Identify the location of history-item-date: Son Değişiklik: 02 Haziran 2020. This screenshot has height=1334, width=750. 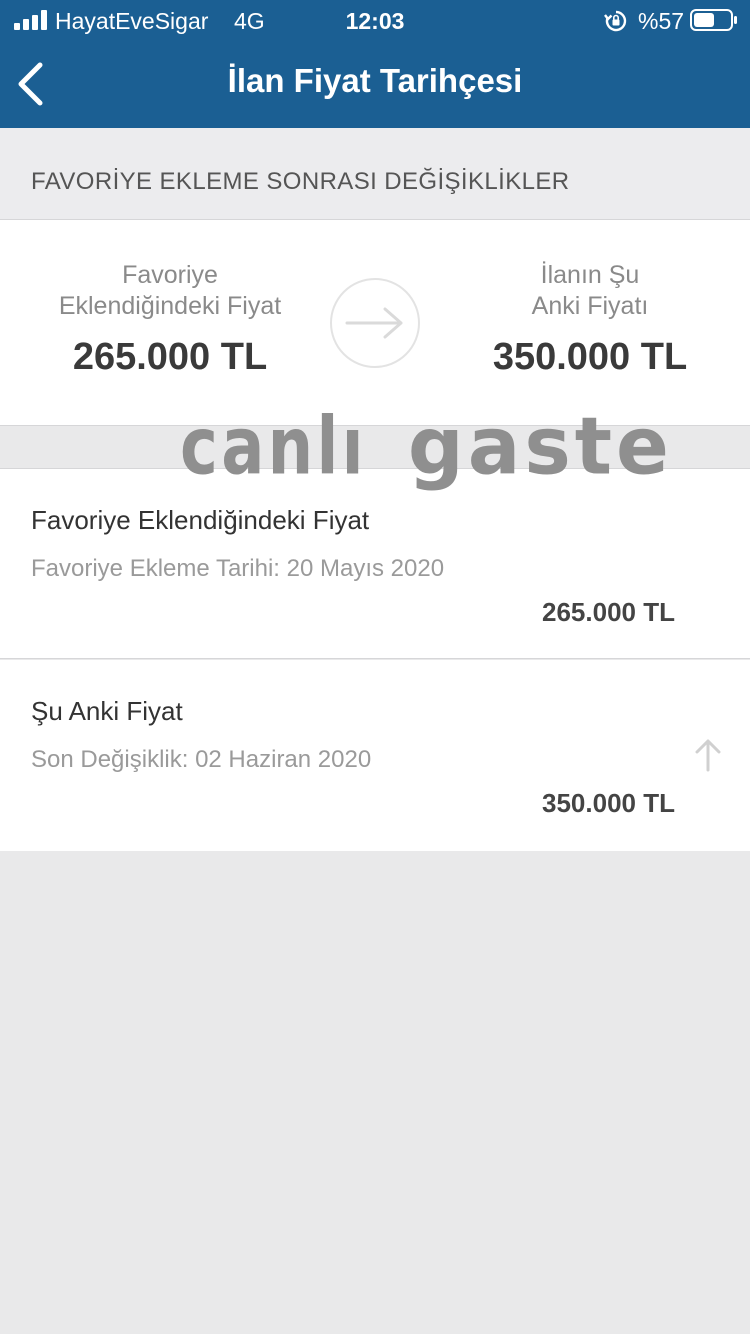
(201, 759).